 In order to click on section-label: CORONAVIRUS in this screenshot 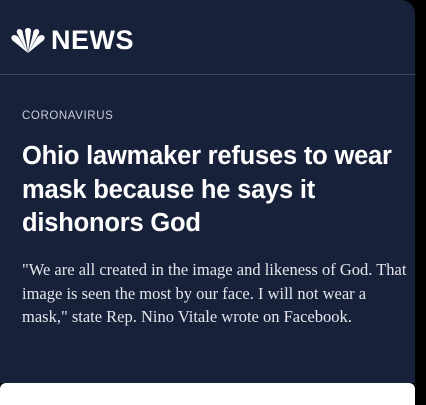, I will do `click(67, 116)`.